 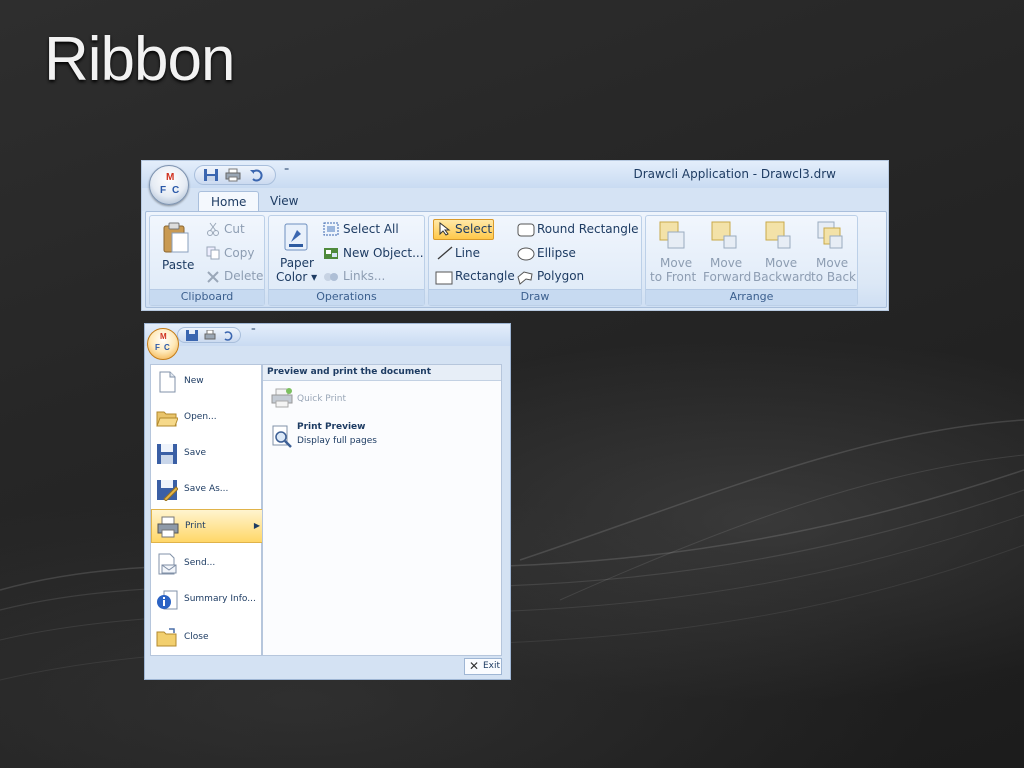 What do you see at coordinates (207, 297) in the screenshot?
I see `group-label-clipboard: Clipboard` at bounding box center [207, 297].